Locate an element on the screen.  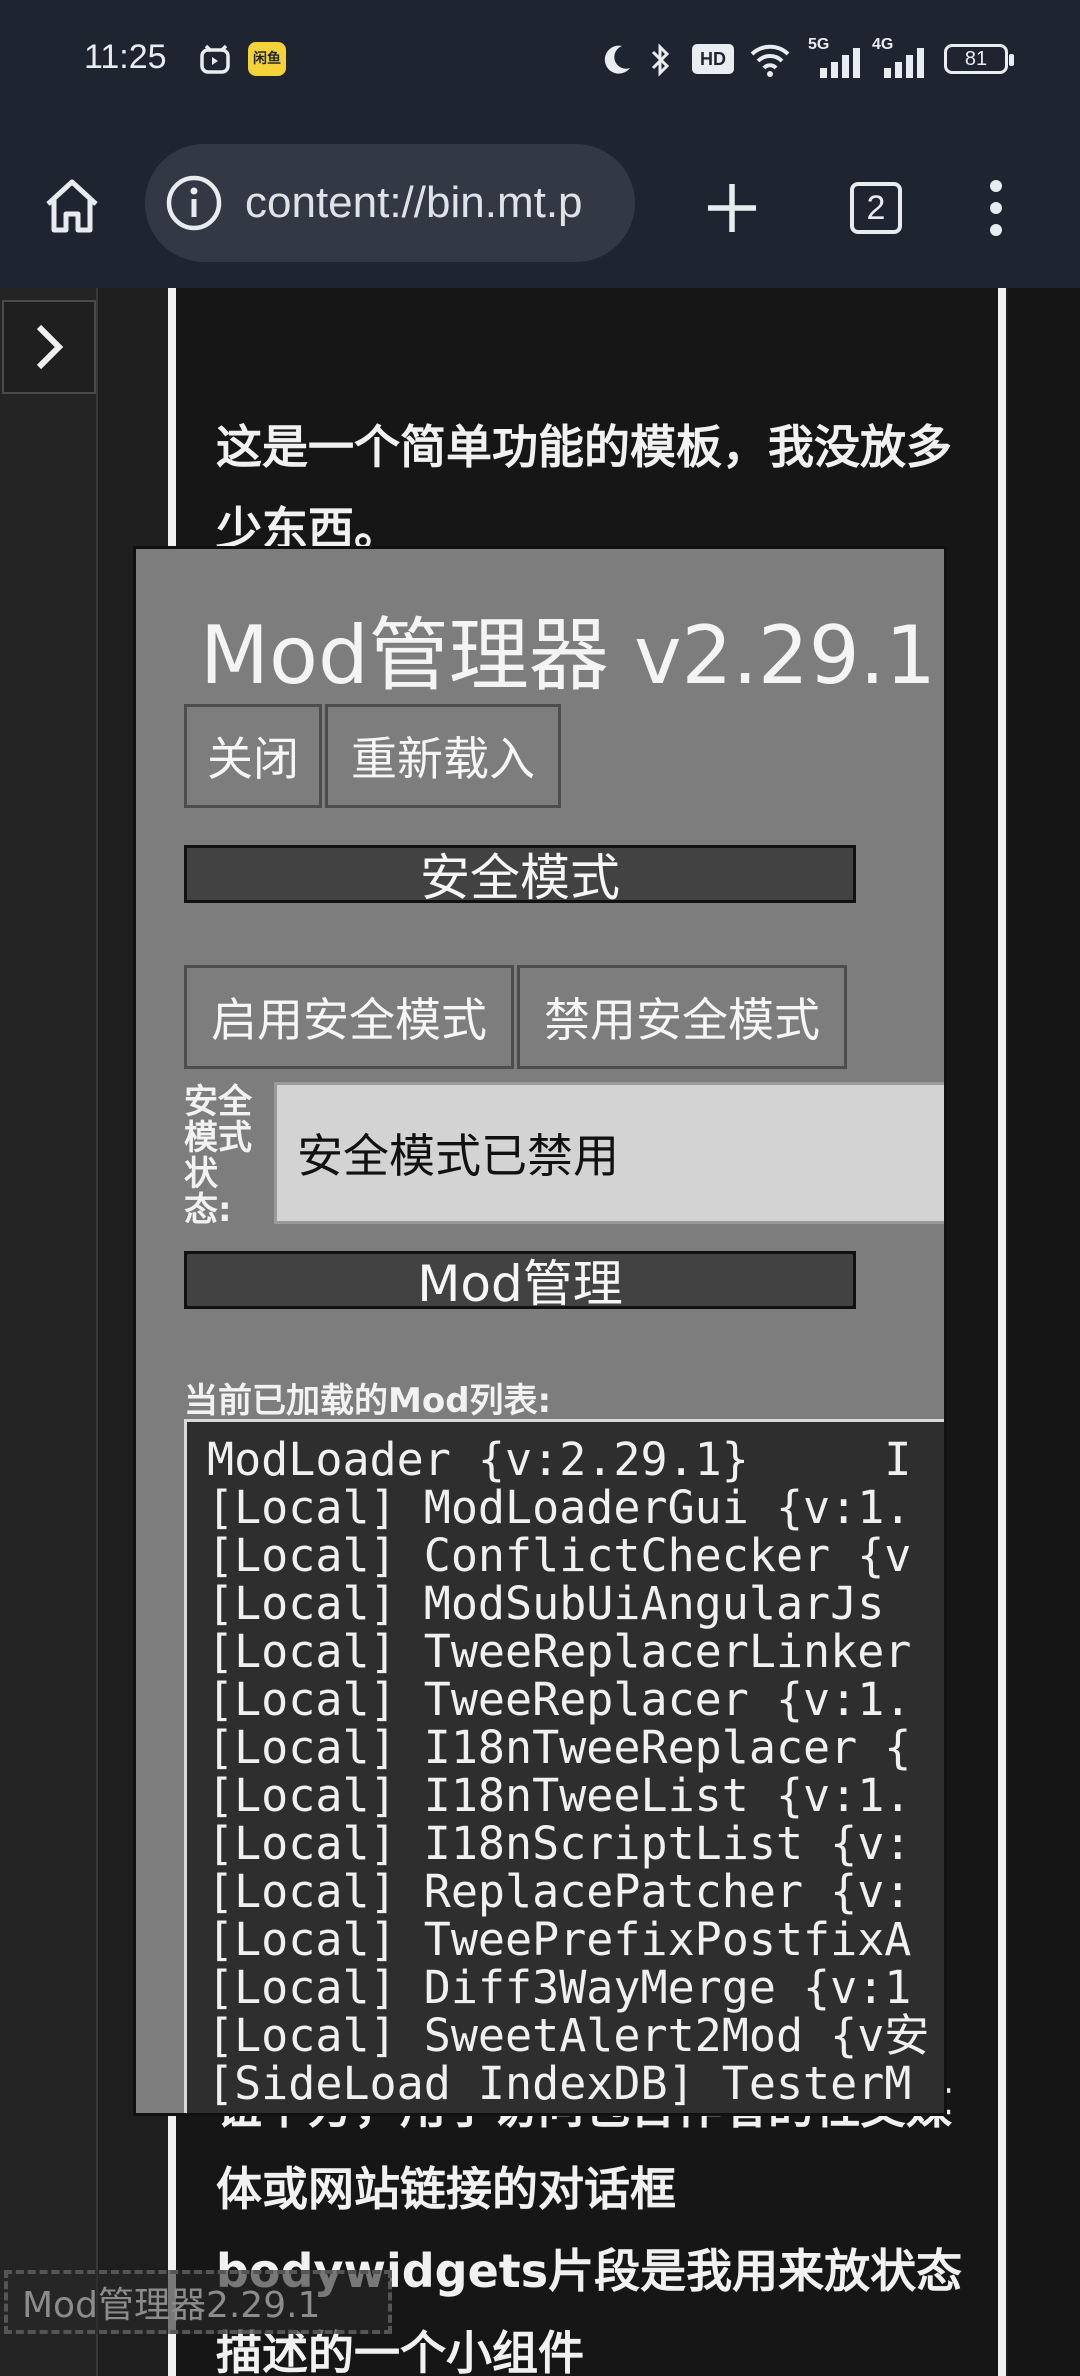
app-badge-icon: 闲鱼 is located at coordinates (267, 59).